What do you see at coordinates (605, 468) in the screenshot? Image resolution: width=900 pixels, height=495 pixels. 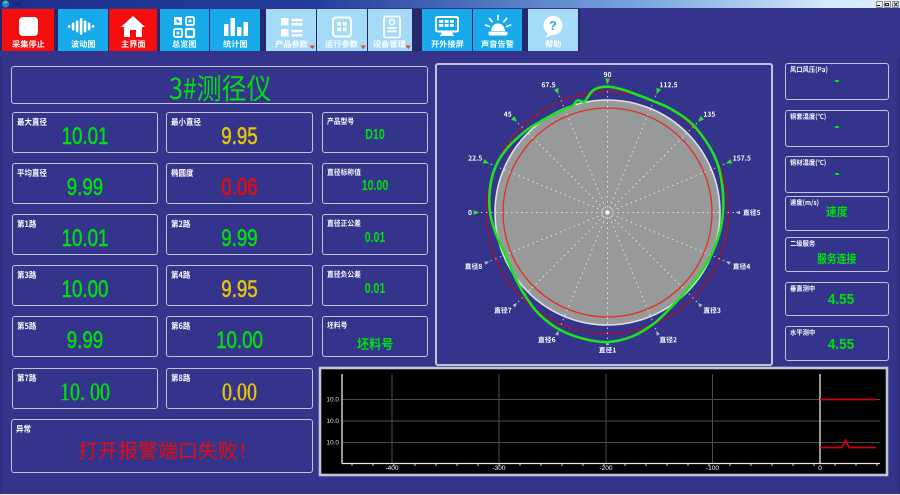 I see `svg-text: -200` at bounding box center [605, 468].